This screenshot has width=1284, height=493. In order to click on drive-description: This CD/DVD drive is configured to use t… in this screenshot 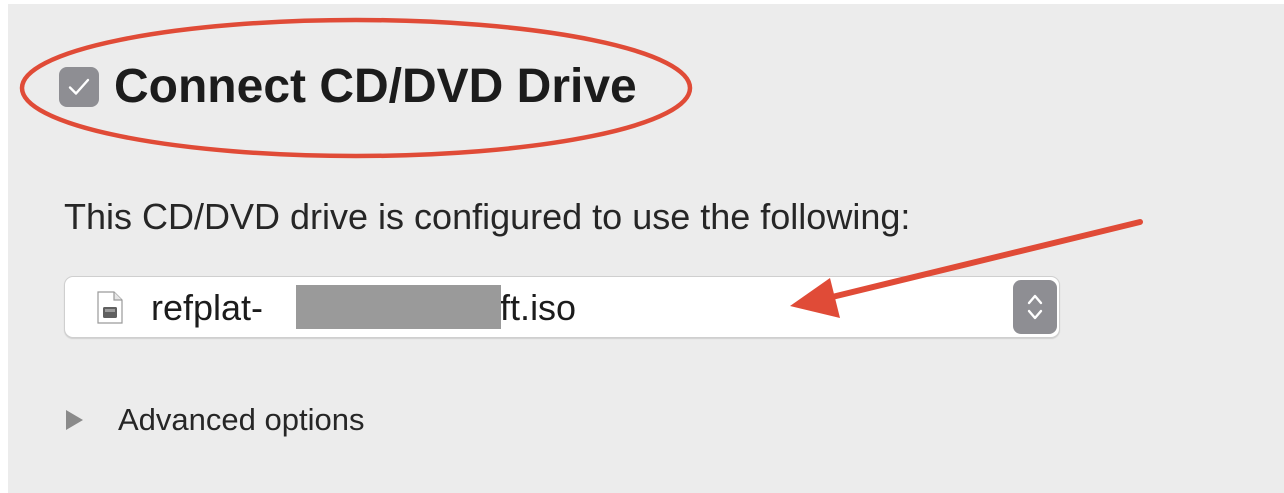, I will do `click(487, 216)`.